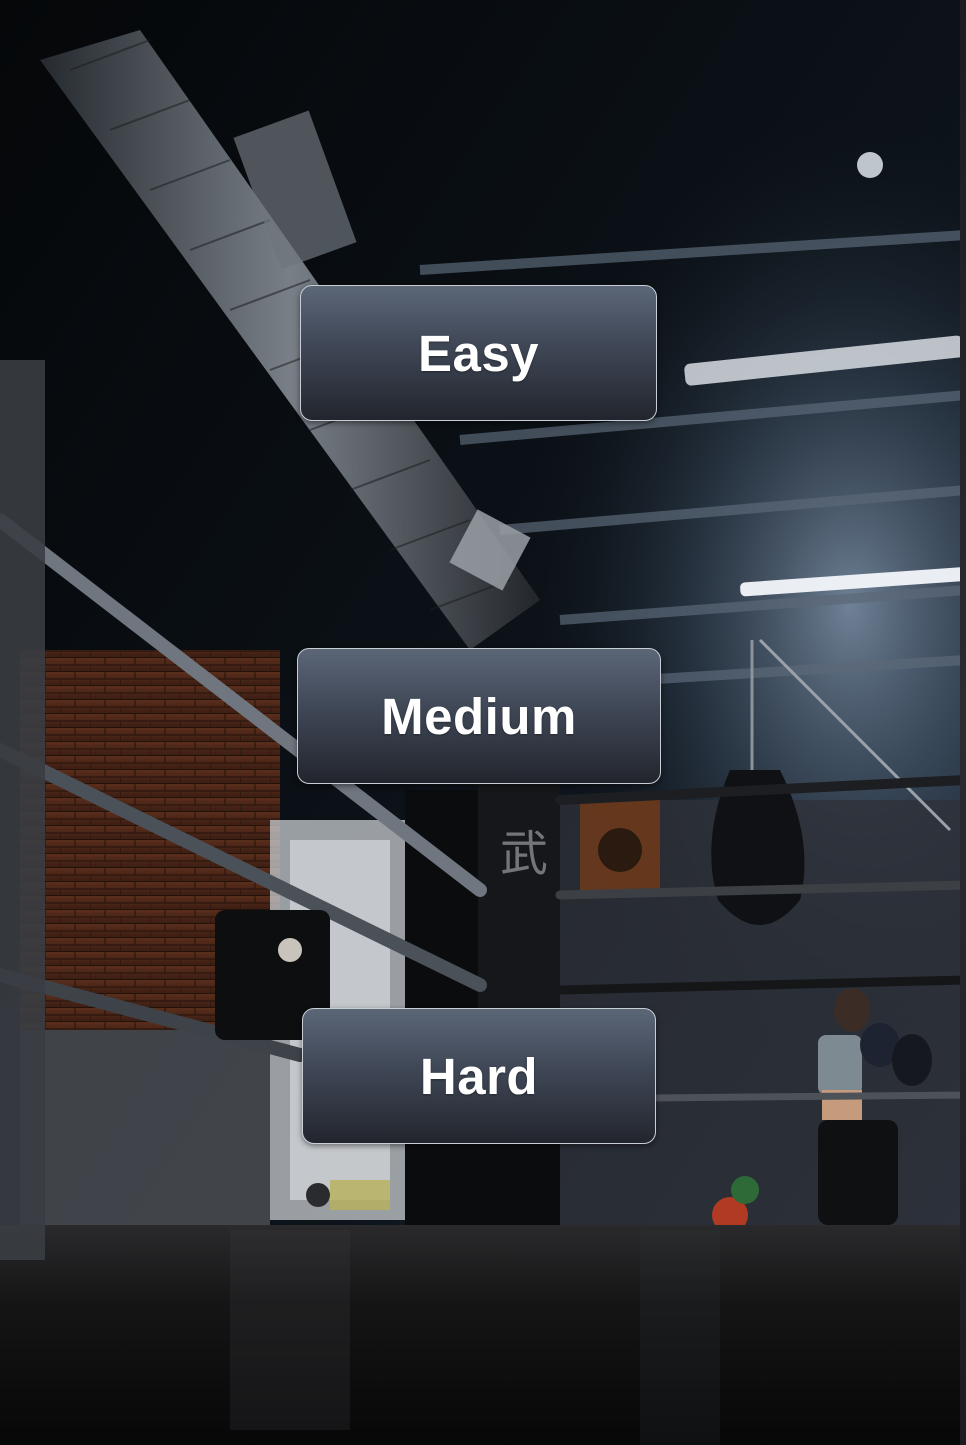 This screenshot has width=966, height=1445. I want to click on easy-button-label: Easy, so click(478, 353).